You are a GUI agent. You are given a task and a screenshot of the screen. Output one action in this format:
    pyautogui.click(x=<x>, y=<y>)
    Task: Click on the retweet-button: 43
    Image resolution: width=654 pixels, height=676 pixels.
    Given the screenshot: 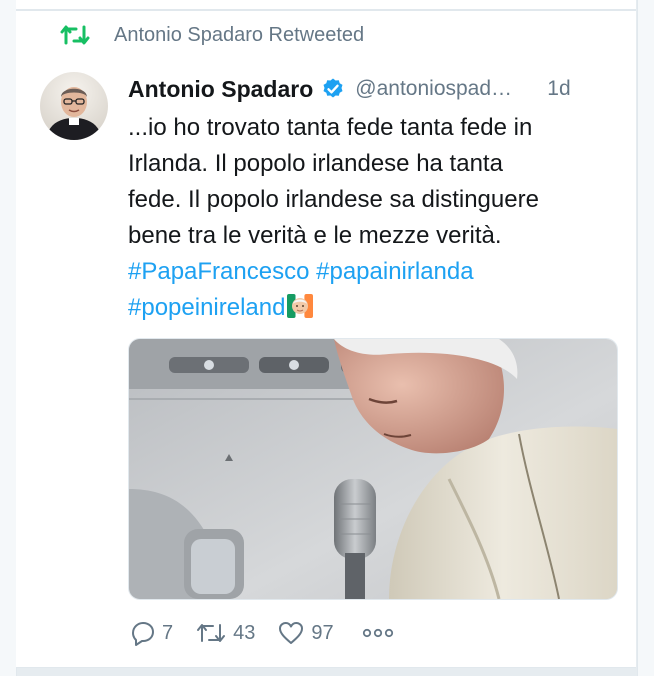 What is the action you would take?
    pyautogui.click(x=225, y=633)
    